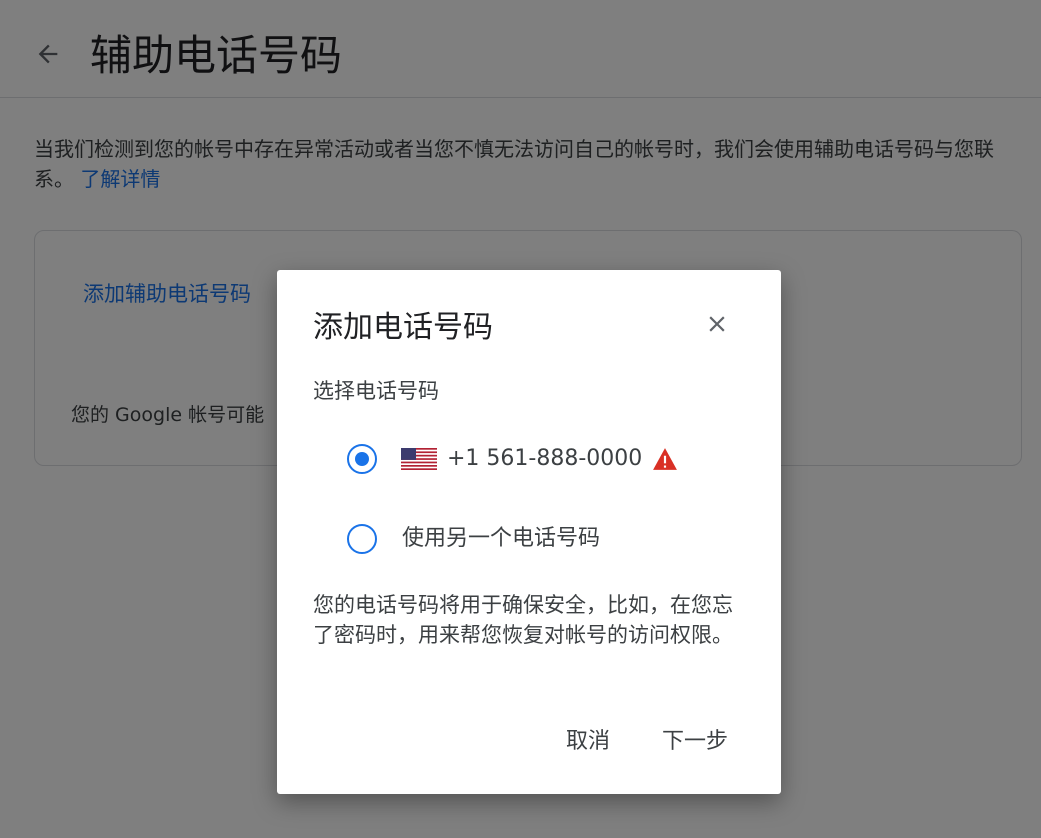 The height and width of the screenshot is (838, 1041). I want to click on select-phone-label: 选择电话号码, so click(376, 391).